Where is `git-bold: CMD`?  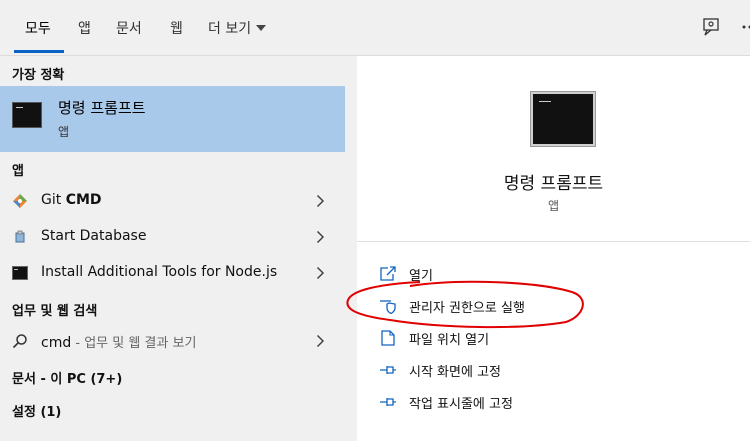 git-bold: CMD is located at coordinates (83, 200).